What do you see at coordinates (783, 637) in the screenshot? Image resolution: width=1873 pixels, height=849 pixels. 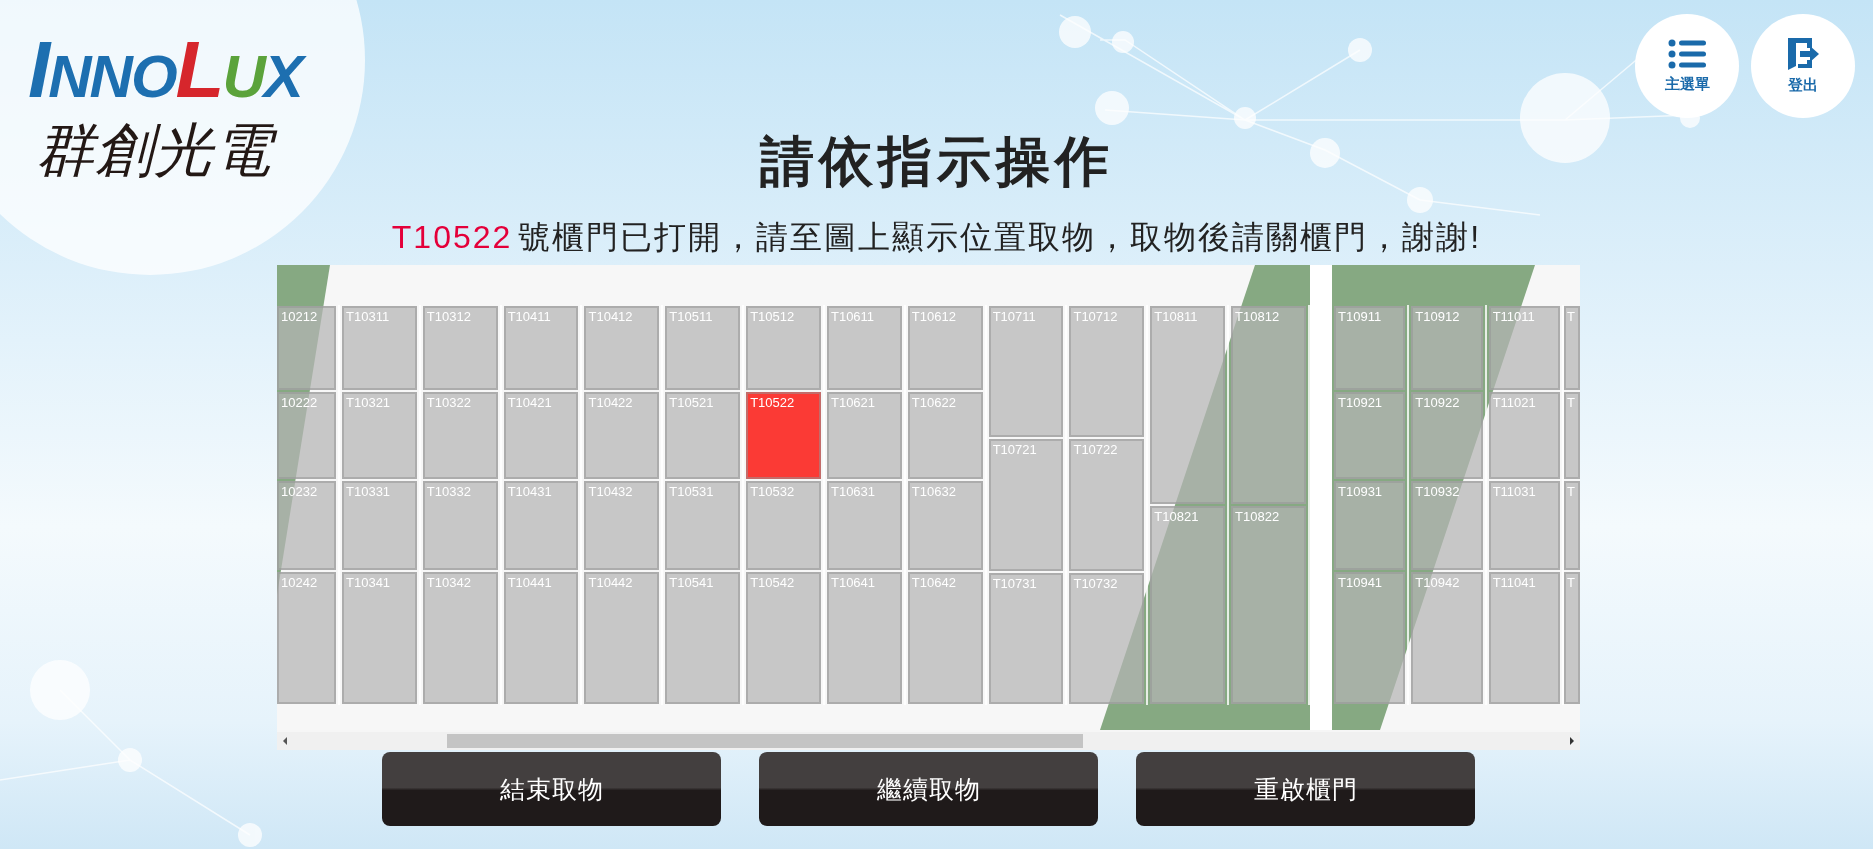 I see `locker-door: T10542` at bounding box center [783, 637].